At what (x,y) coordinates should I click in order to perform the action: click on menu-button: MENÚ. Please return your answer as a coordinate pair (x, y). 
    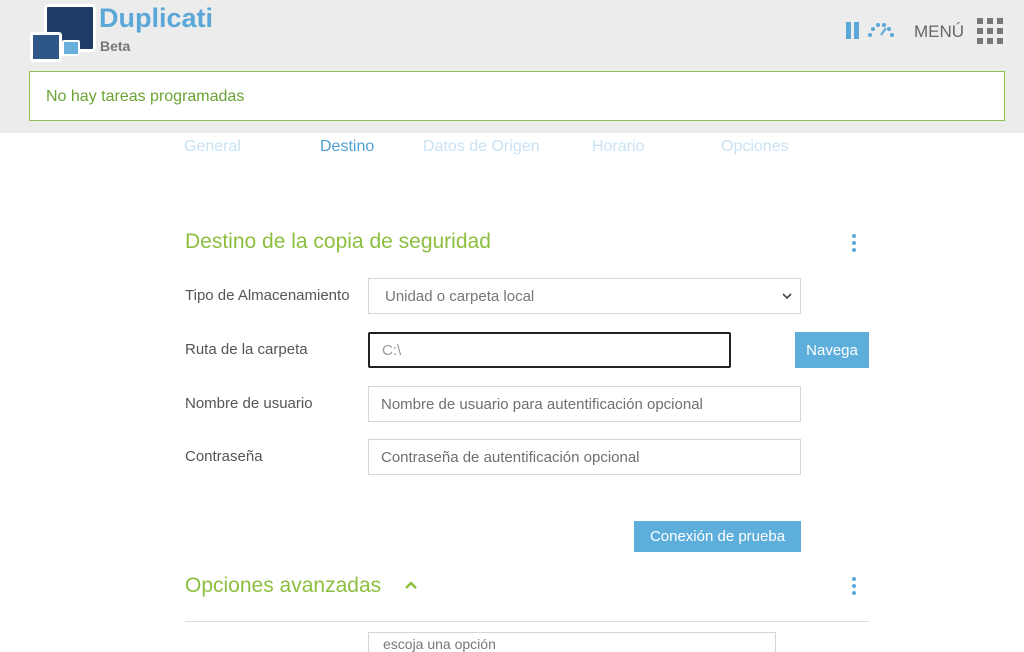
    Looking at the image, I should click on (939, 32).